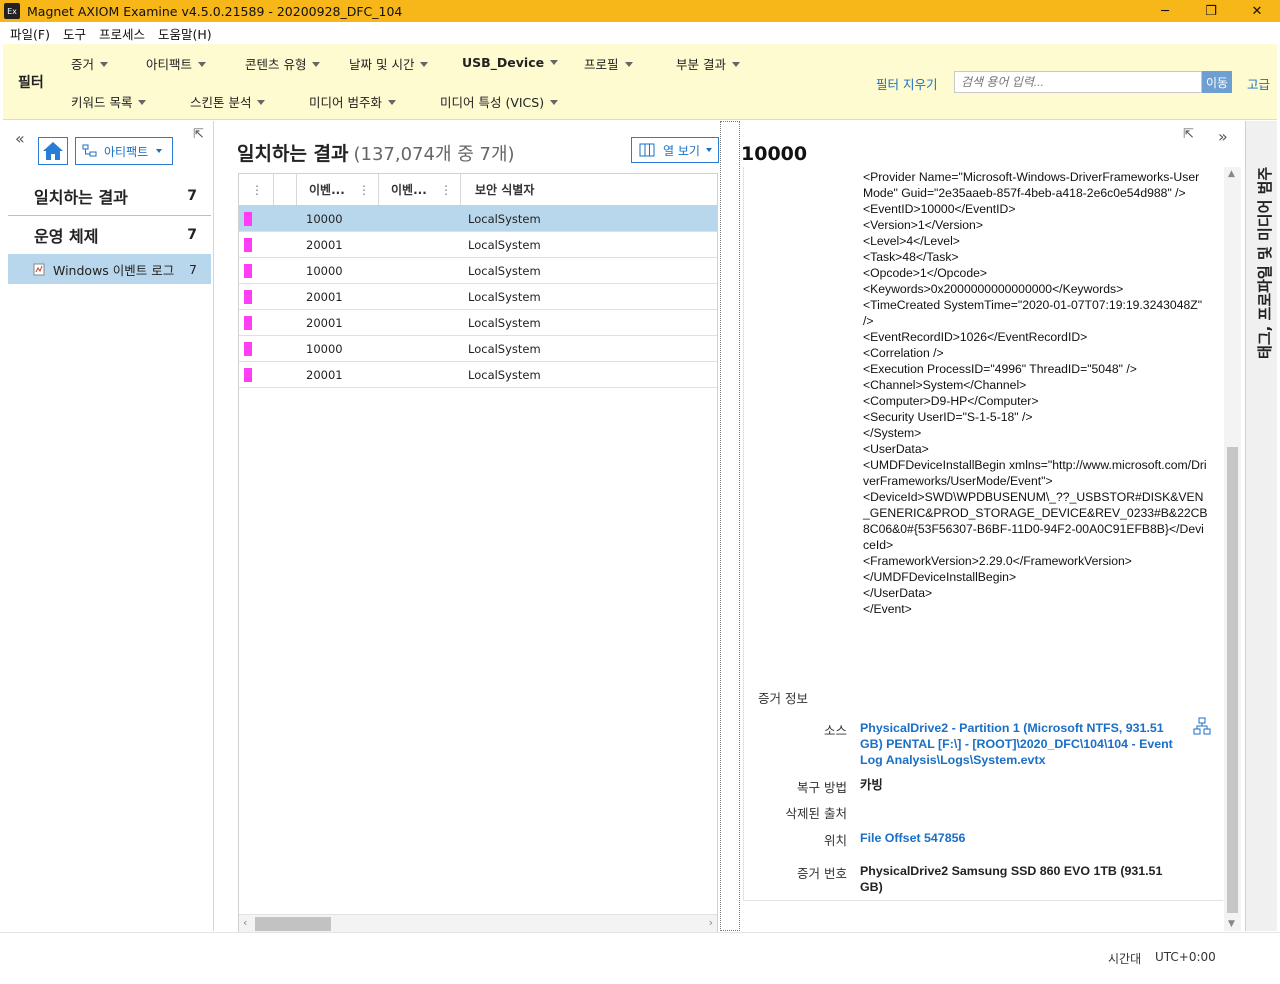 The width and height of the screenshot is (1280, 984). I want to click on hierarchy-icon, so click(1202, 726).